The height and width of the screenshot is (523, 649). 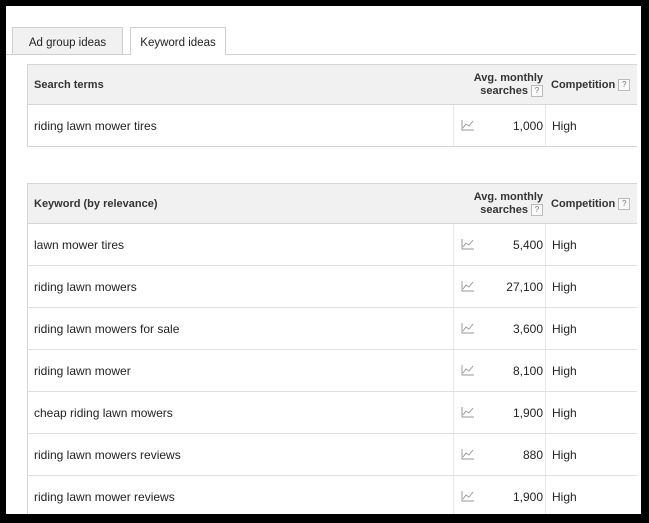 I want to click on avg-monthly-searches-value: 8,100, so click(x=527, y=371).